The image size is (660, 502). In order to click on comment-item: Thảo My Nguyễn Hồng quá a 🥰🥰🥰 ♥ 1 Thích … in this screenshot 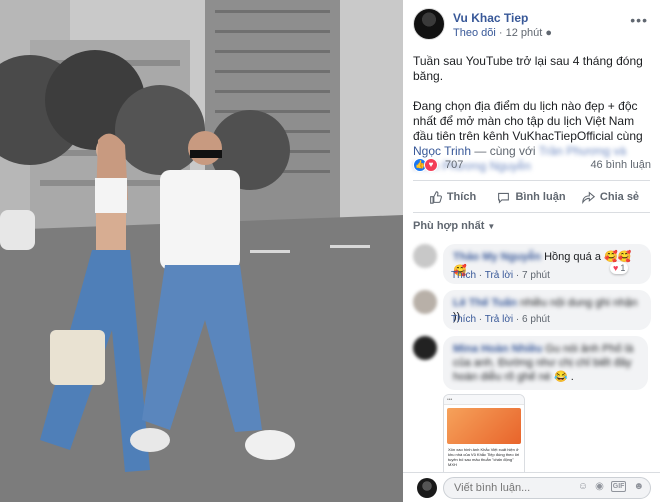, I will do `click(532, 264)`.